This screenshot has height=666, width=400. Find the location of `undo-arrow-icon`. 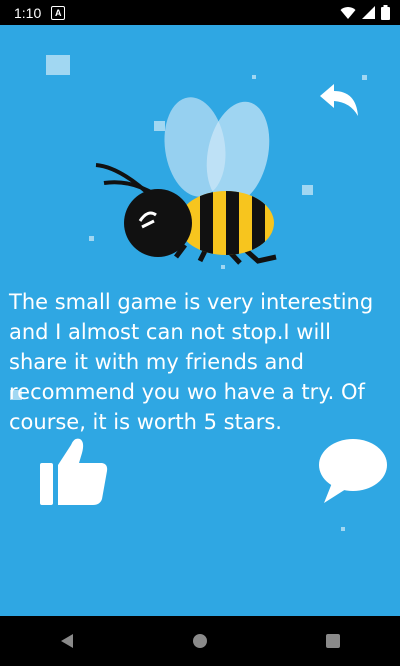

undo-arrow-icon is located at coordinates (339, 100).